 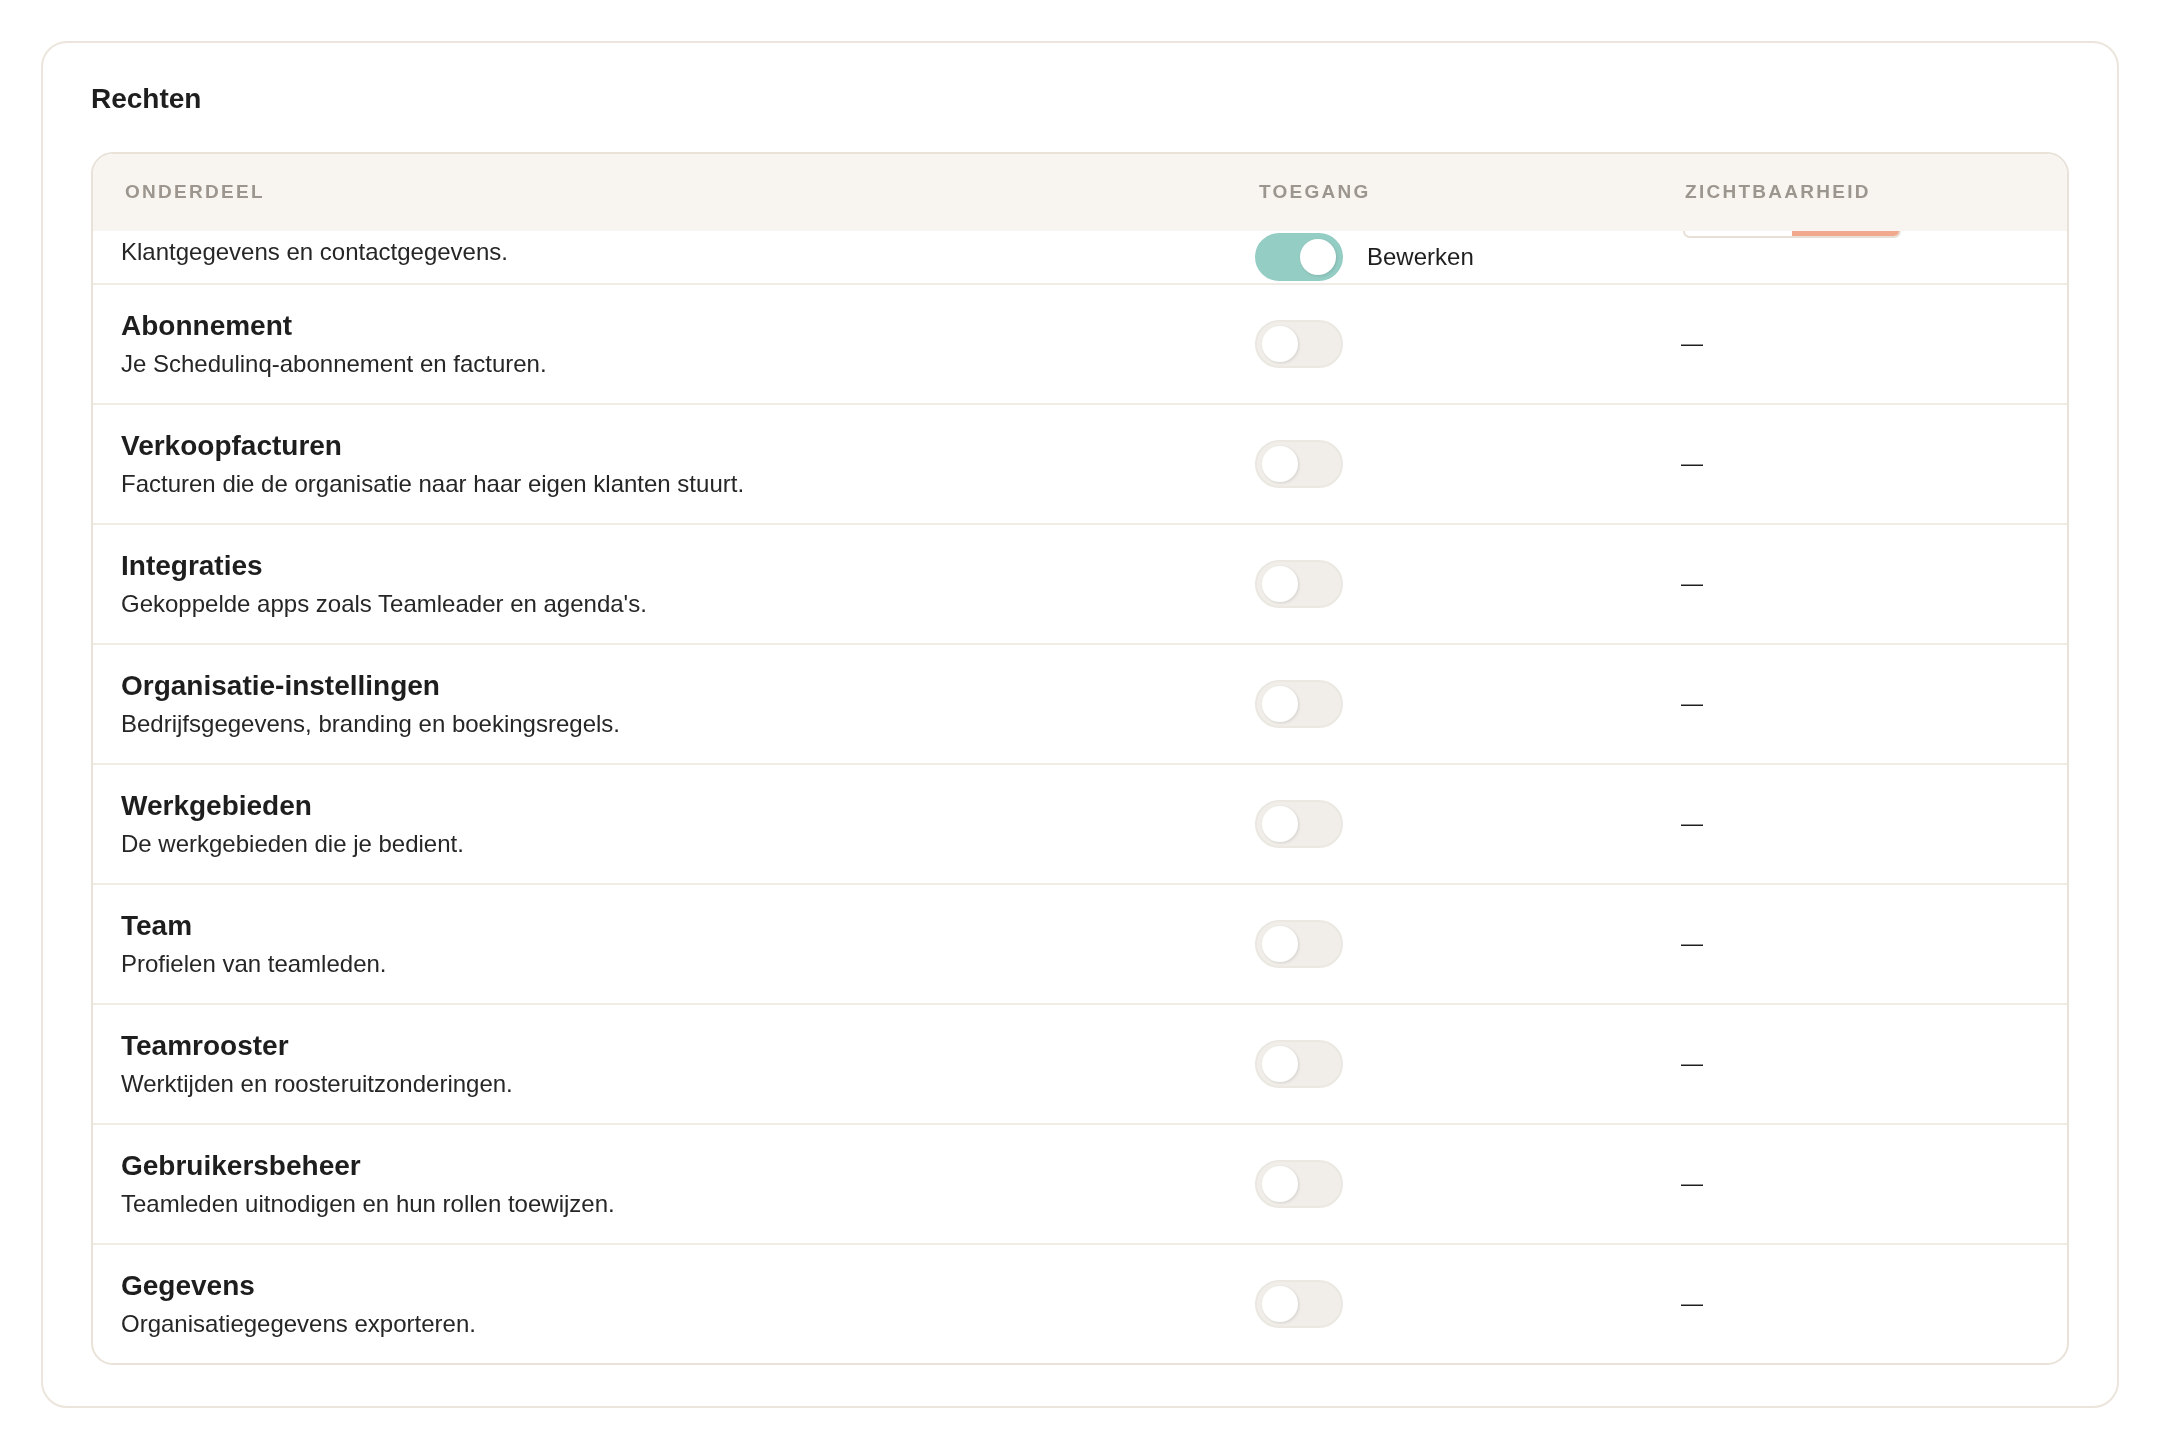 I want to click on permission-description: Werktijden en roosteruitzonderingen., so click(x=317, y=1084).